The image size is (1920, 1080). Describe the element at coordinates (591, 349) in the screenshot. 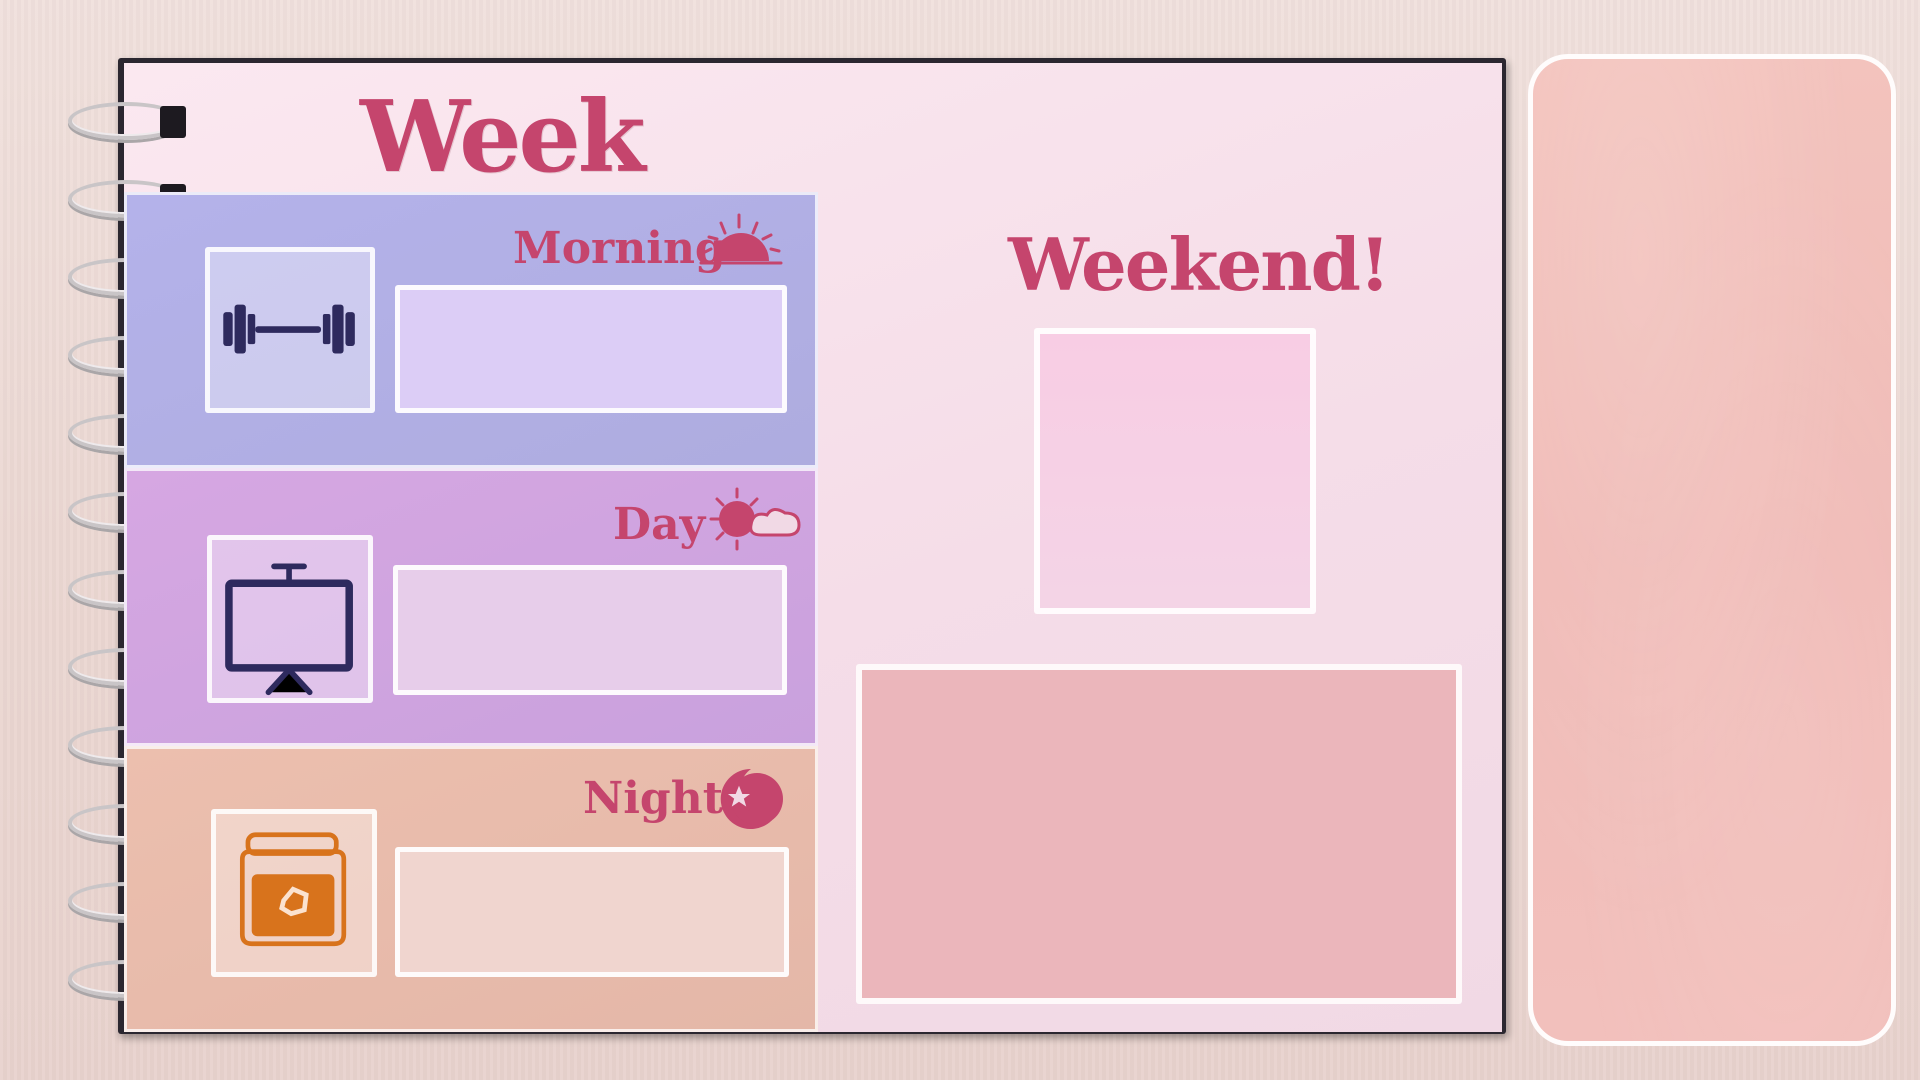

I see `morning-activity-slot` at that location.